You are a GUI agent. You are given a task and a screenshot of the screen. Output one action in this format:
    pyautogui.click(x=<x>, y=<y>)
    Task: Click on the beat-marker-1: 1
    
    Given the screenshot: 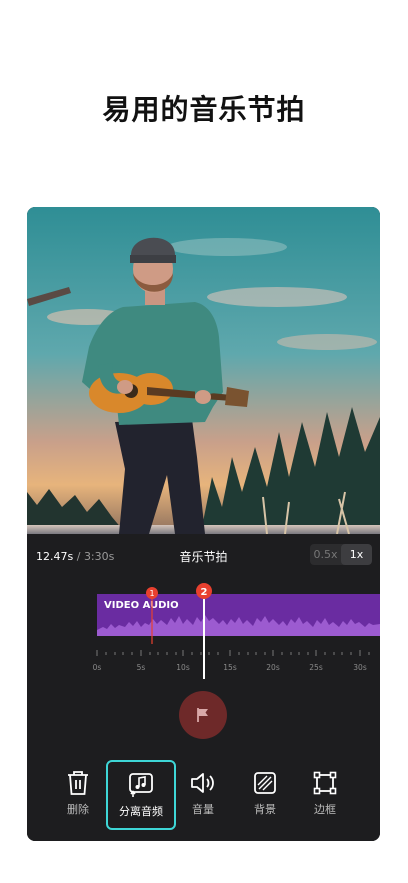 What is the action you would take?
    pyautogui.click(x=152, y=615)
    